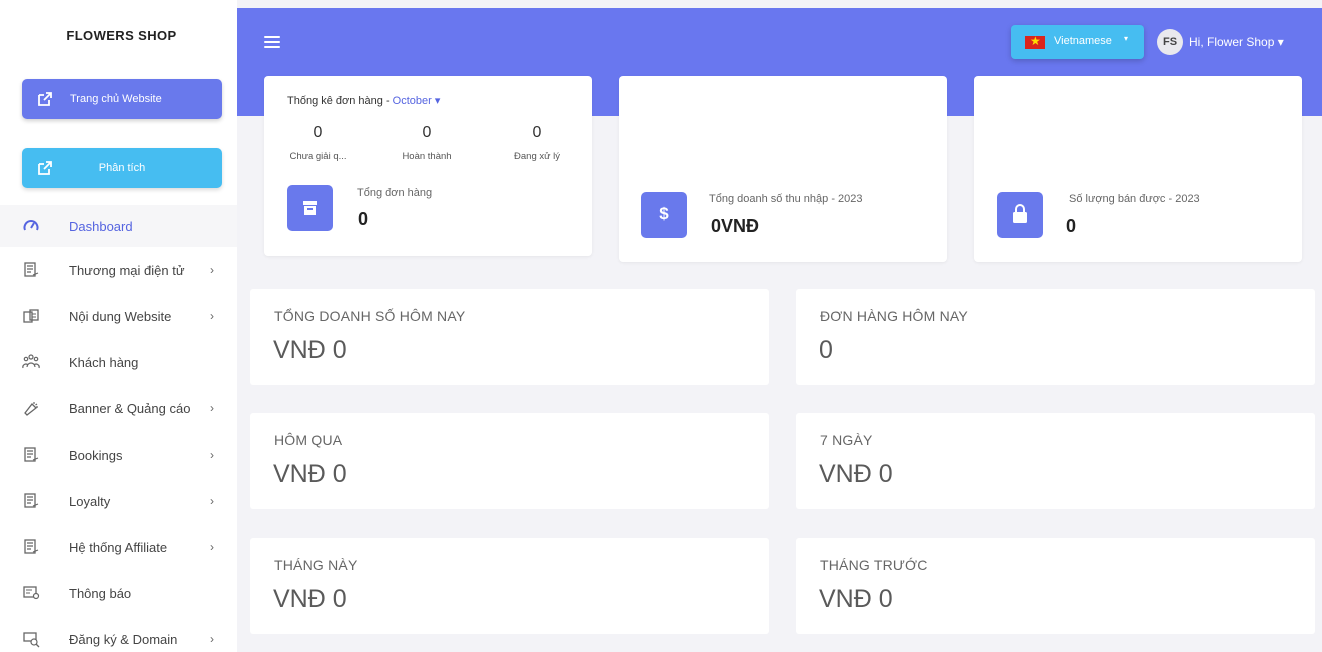  I want to click on stat-label: Hoàn thành, so click(427, 156).